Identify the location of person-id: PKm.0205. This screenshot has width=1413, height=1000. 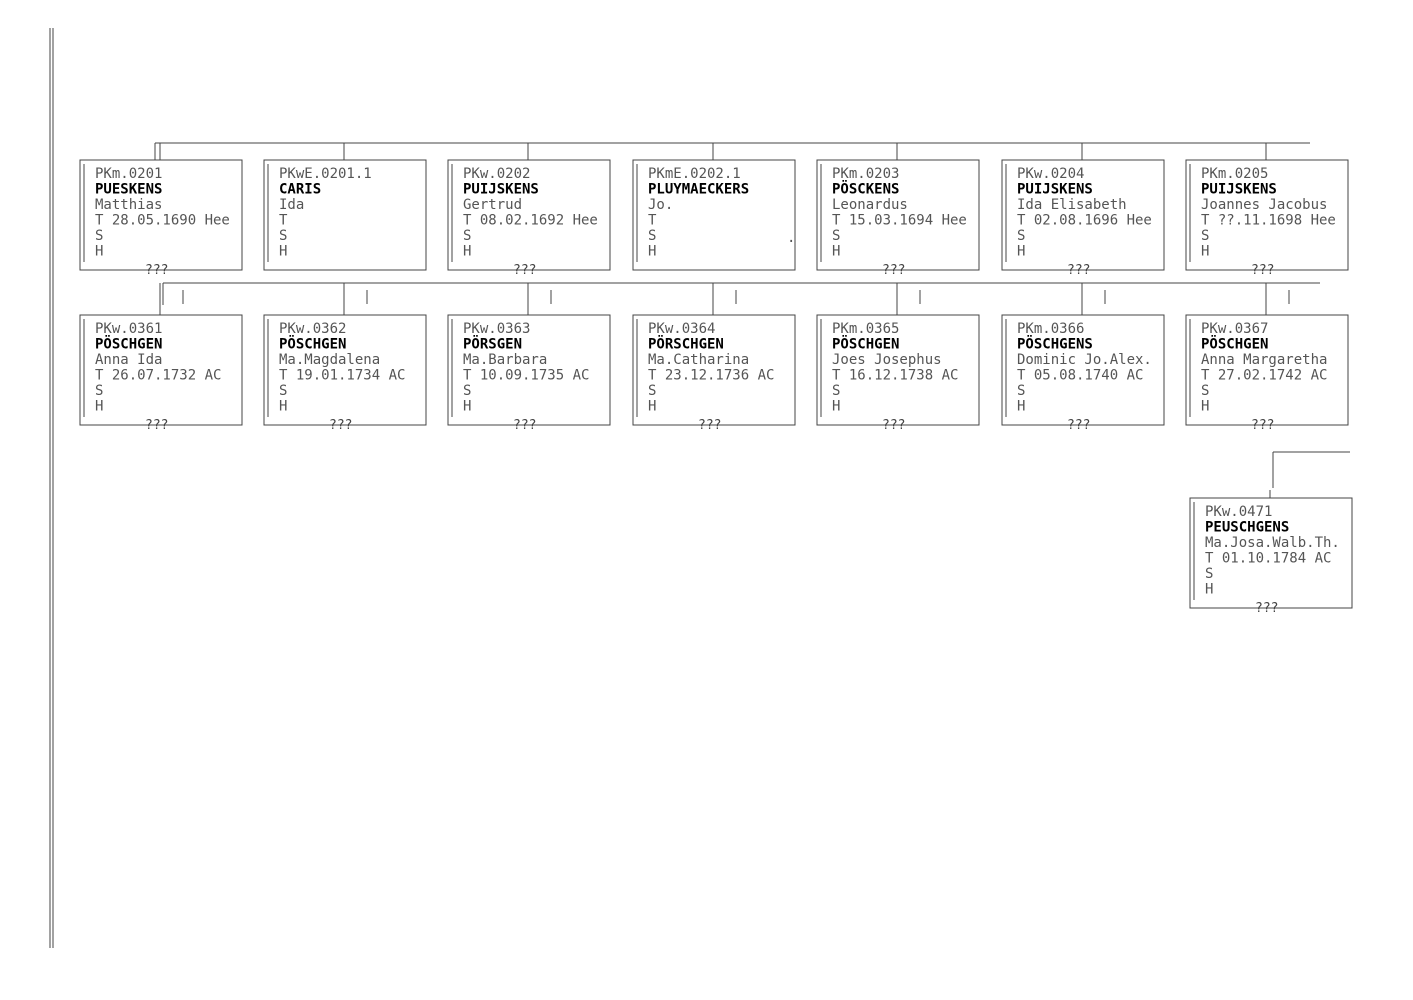
(1234, 174).